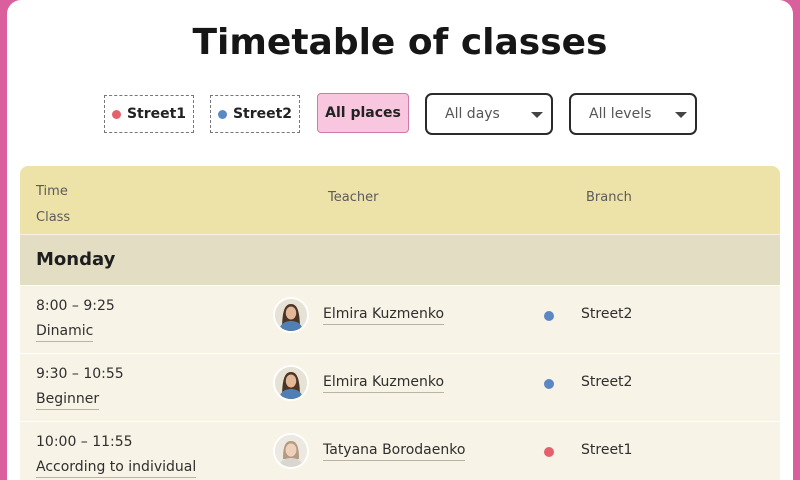 This screenshot has height=480, width=800. What do you see at coordinates (84, 442) in the screenshot?
I see `class-time: 10:00 – 11:55` at bounding box center [84, 442].